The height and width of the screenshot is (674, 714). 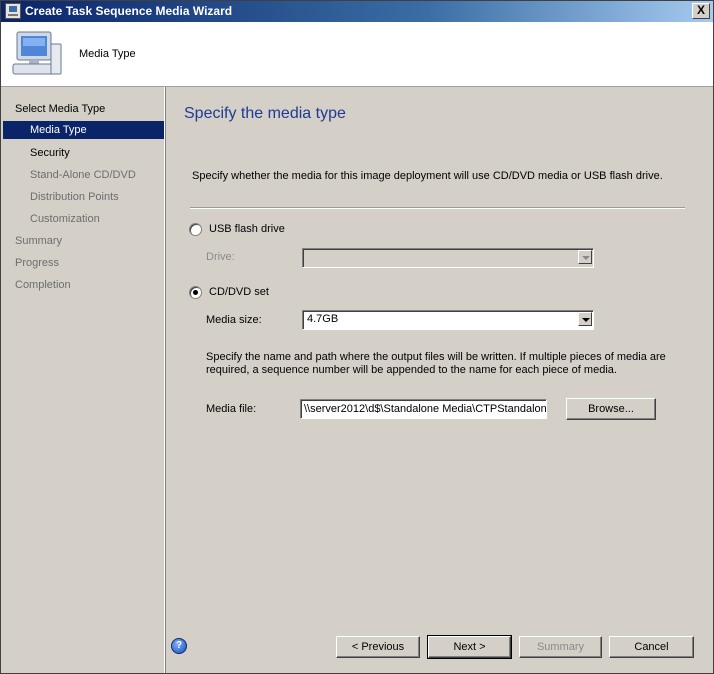 What do you see at coordinates (357, 54) in the screenshot?
I see `wizard-header: Media Type` at bounding box center [357, 54].